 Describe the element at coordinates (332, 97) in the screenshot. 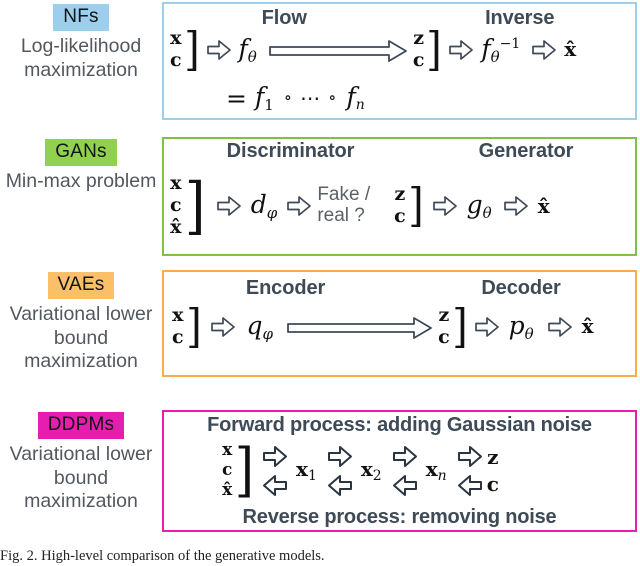

I see `composition-circ-2: ∘` at that location.